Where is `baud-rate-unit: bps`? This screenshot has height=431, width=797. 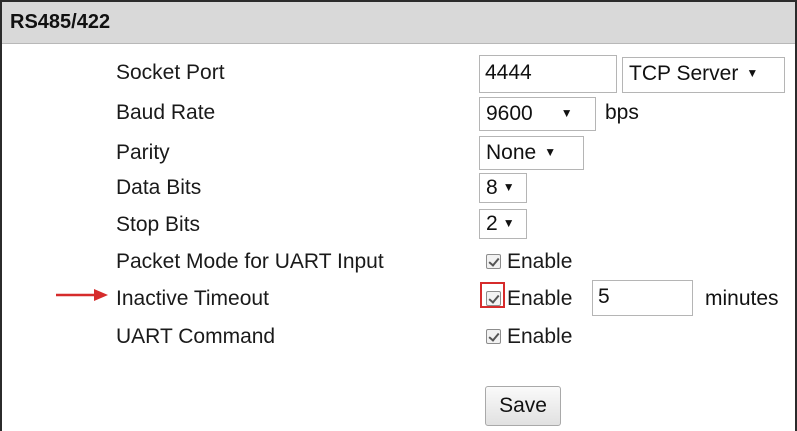
baud-rate-unit: bps is located at coordinates (622, 112).